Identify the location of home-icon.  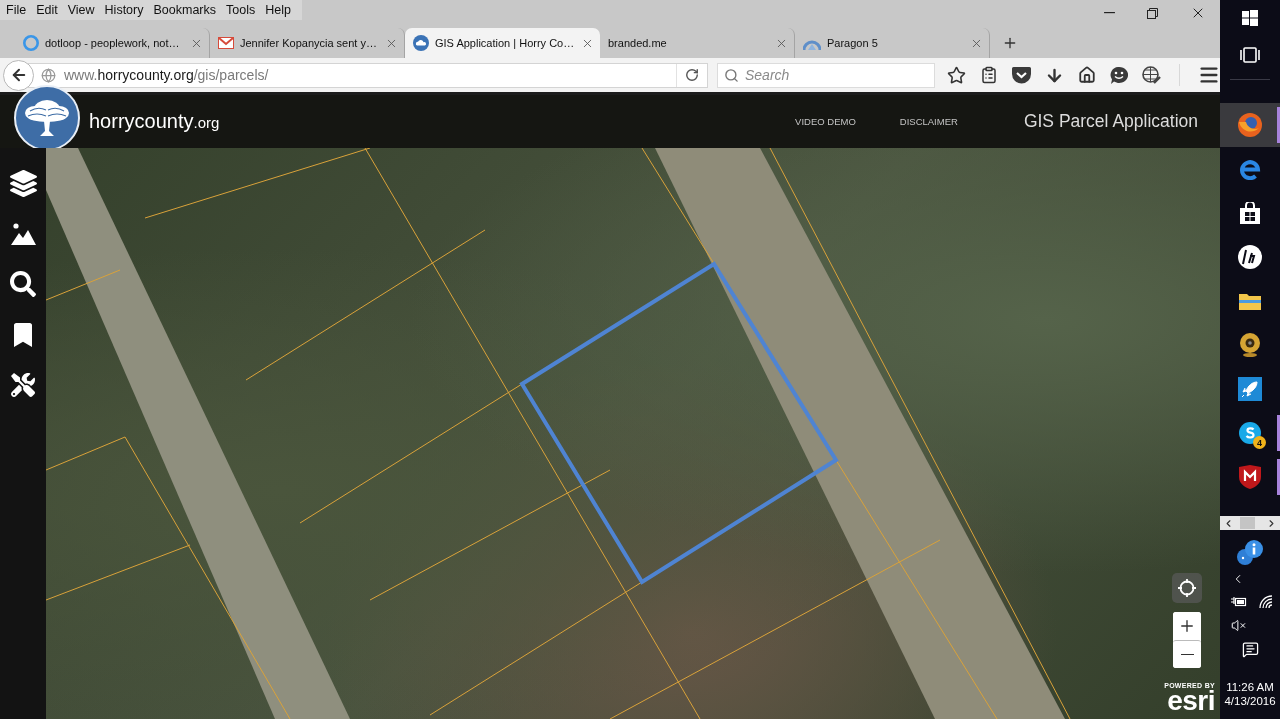
(1087, 75).